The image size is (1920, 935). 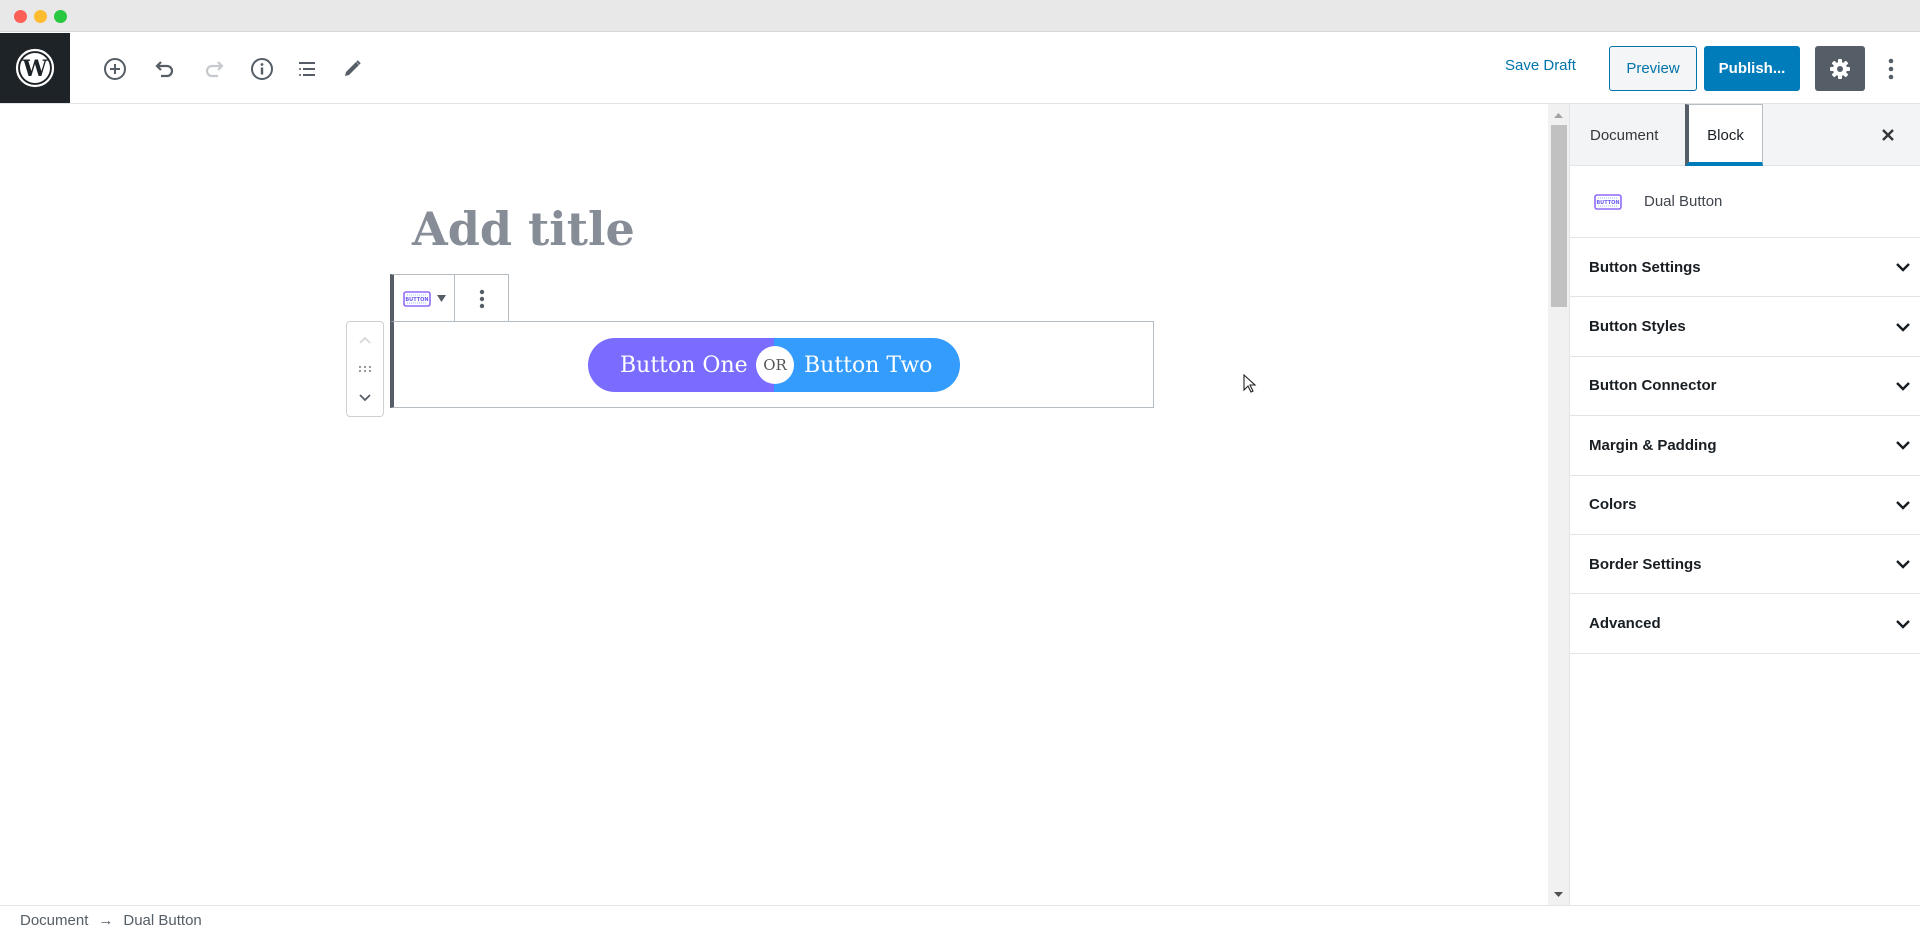 What do you see at coordinates (20, 16) in the screenshot?
I see `close-window-button` at bounding box center [20, 16].